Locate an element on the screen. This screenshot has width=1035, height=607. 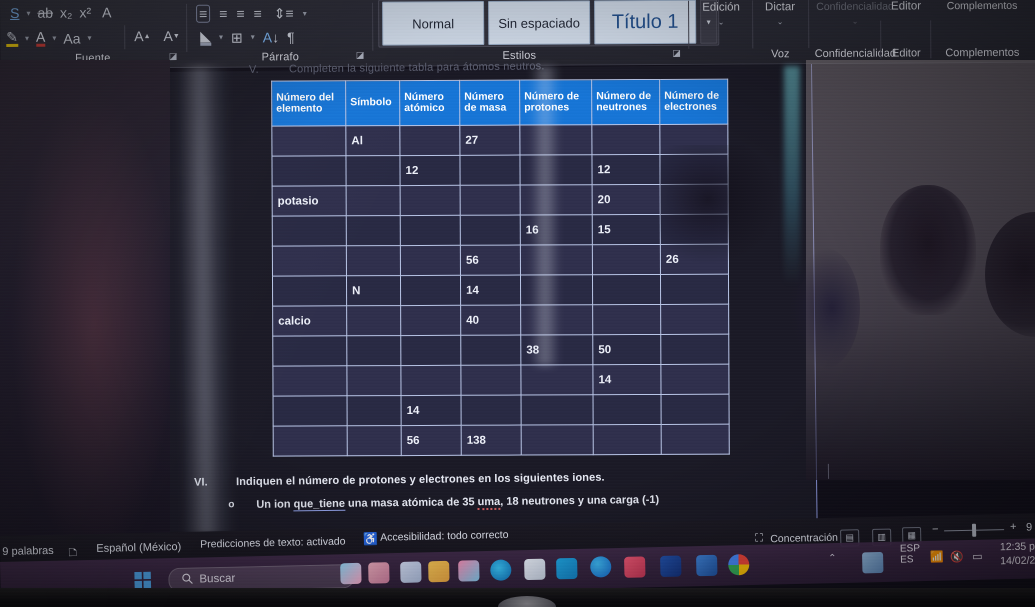
microsoft-365-alt-icon is located at coordinates (469, 571).